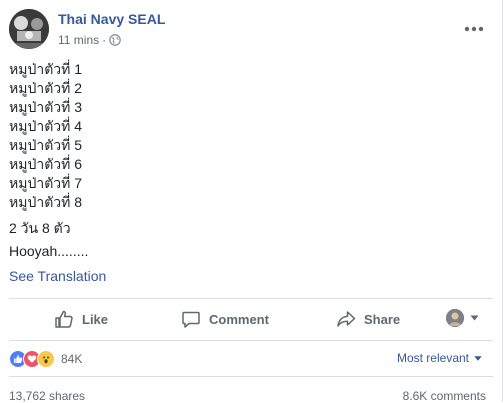  I want to click on see-translation-link: See Translation, so click(57, 276).